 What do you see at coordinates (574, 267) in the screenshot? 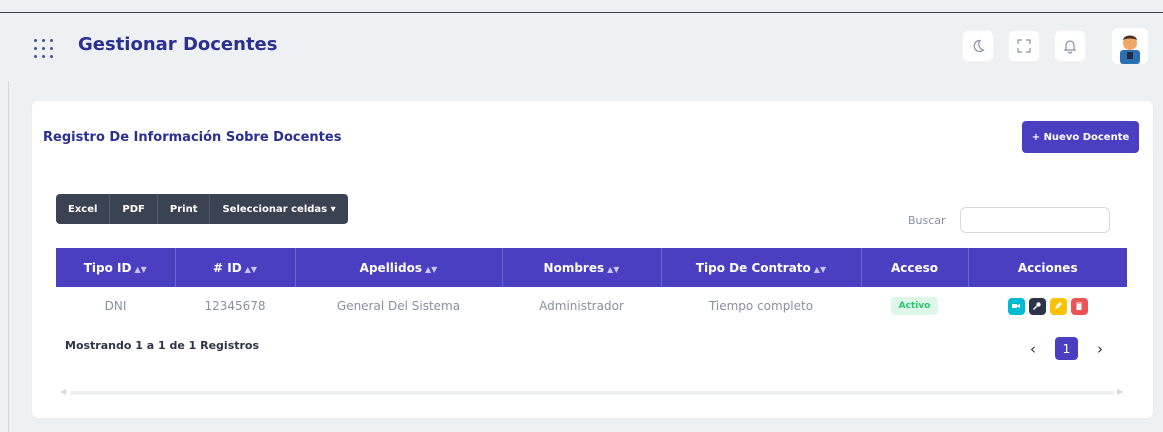
I see `col-label: Nombres` at bounding box center [574, 267].